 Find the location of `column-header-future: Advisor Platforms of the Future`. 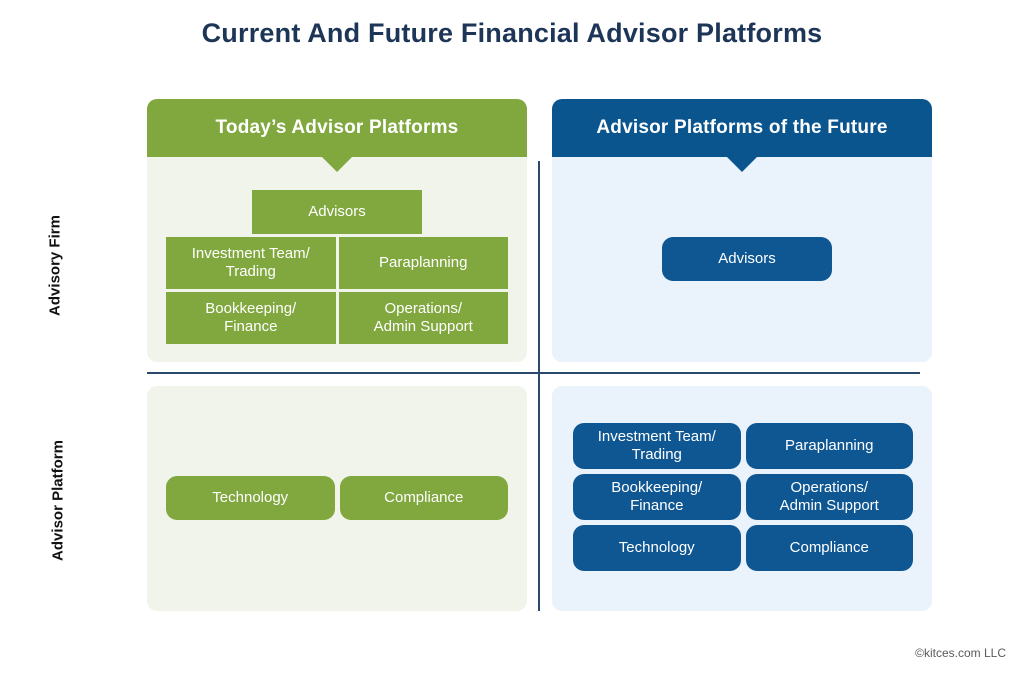

column-header-future: Advisor Platforms of the Future is located at coordinates (742, 135).